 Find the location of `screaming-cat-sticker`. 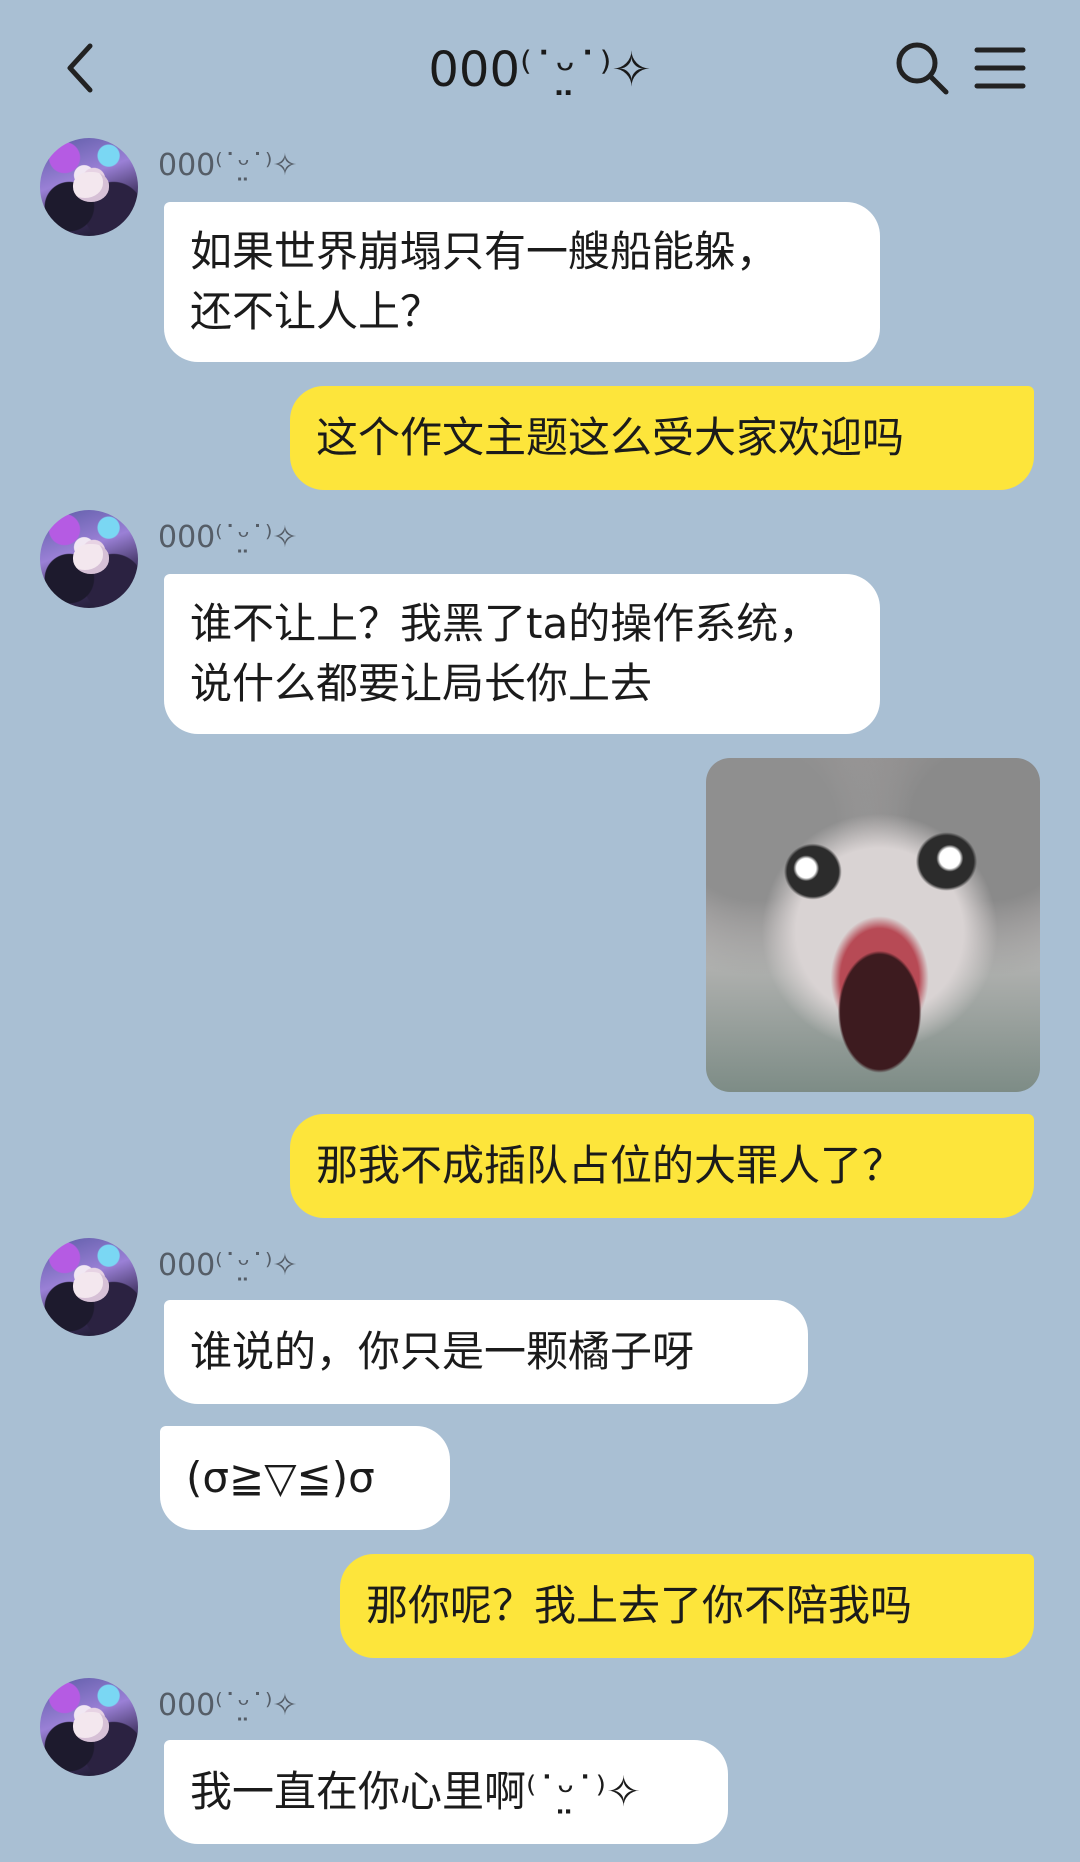

screaming-cat-sticker is located at coordinates (873, 925).